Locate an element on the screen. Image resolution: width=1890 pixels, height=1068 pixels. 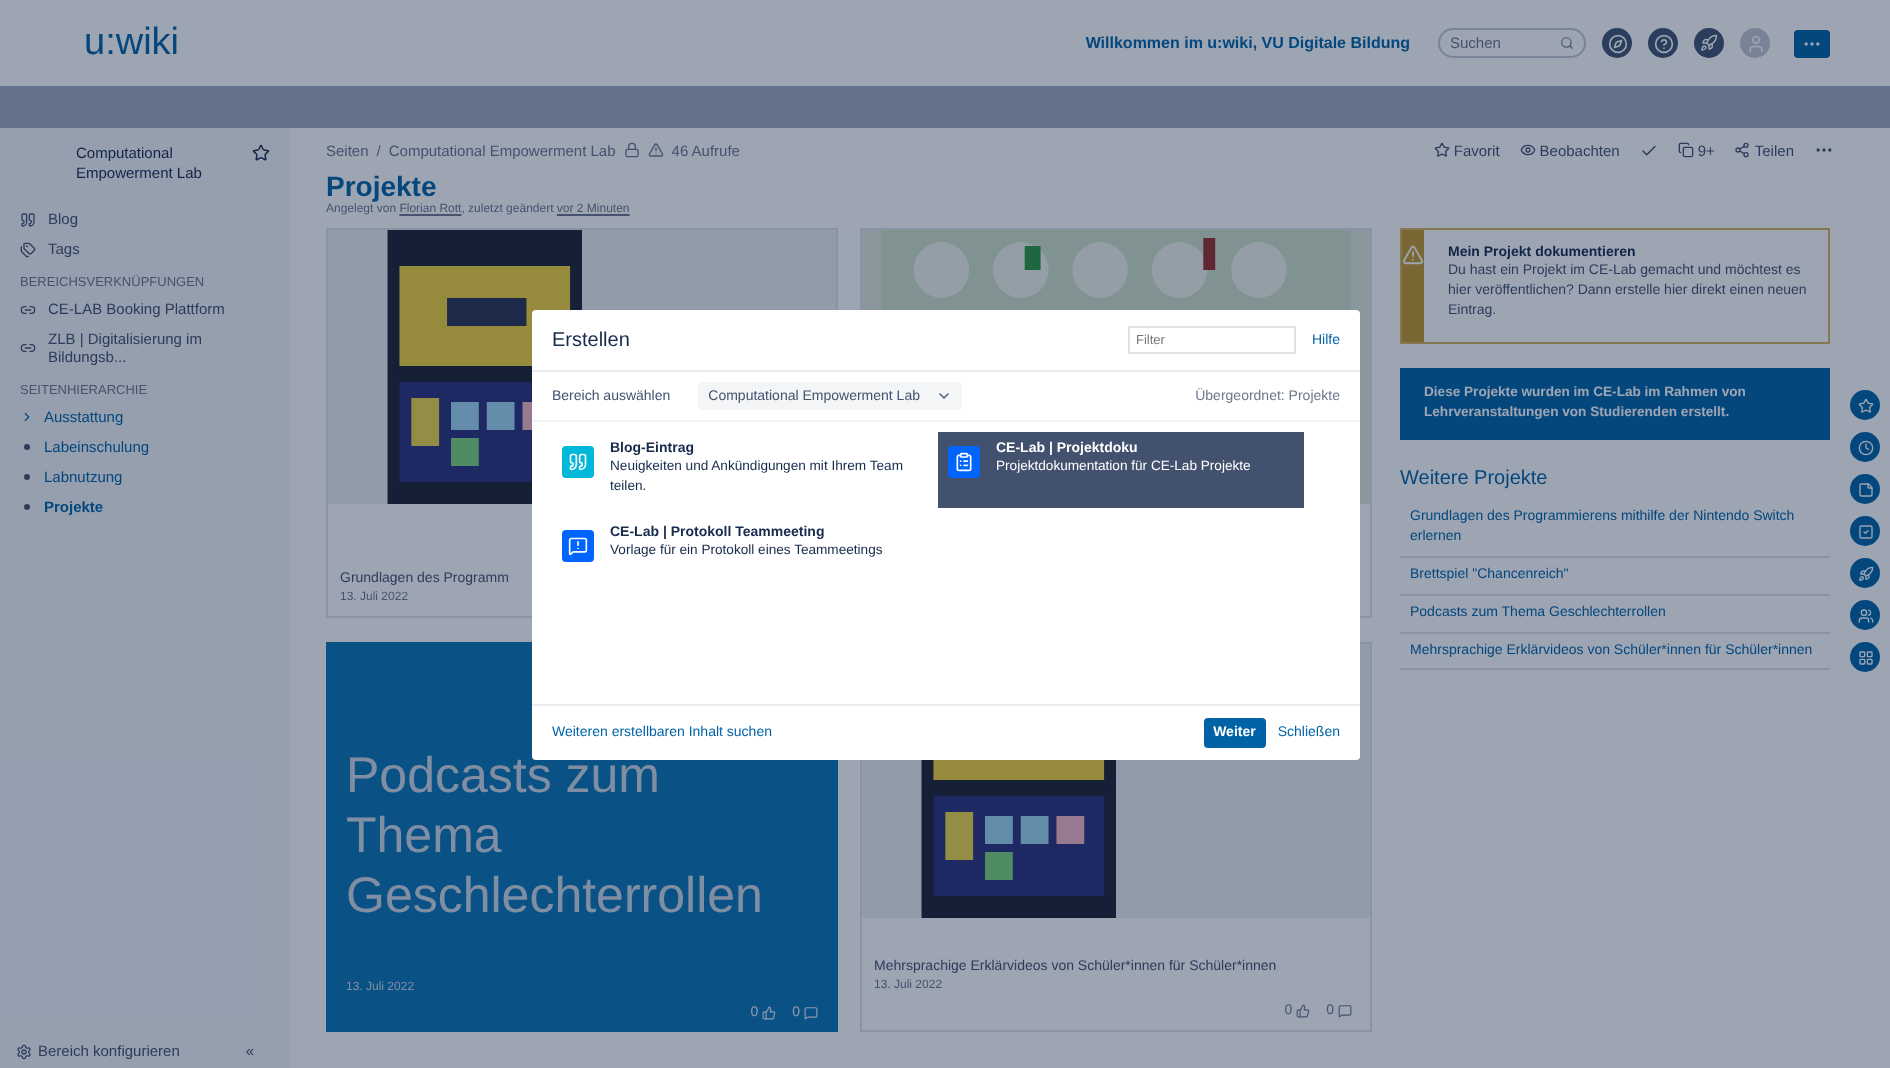
dialog-title: Erstellen is located at coordinates (591, 340).